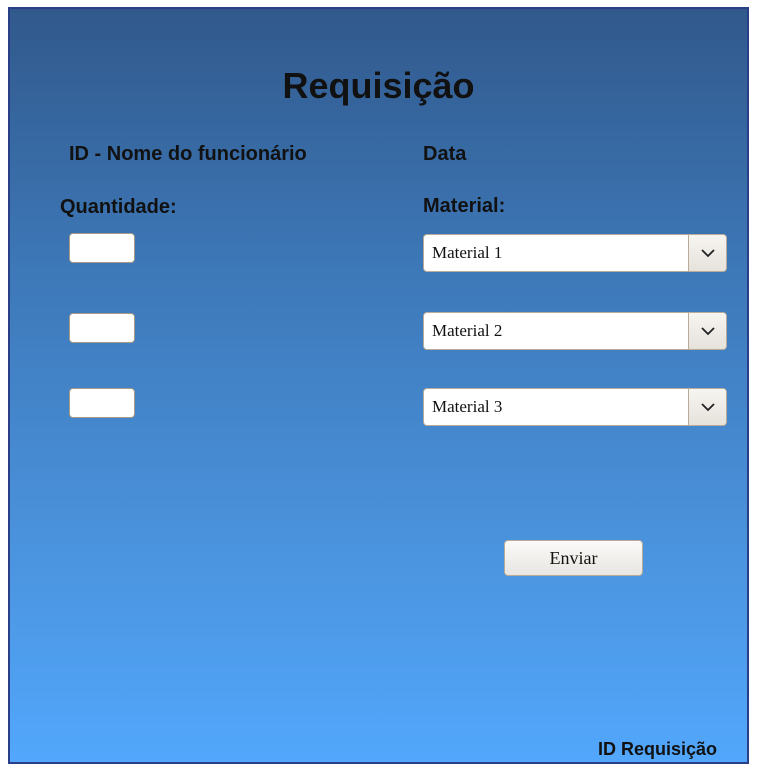  Describe the element at coordinates (657, 749) in the screenshot. I see `requisition-id-label: ID Requisição` at that location.